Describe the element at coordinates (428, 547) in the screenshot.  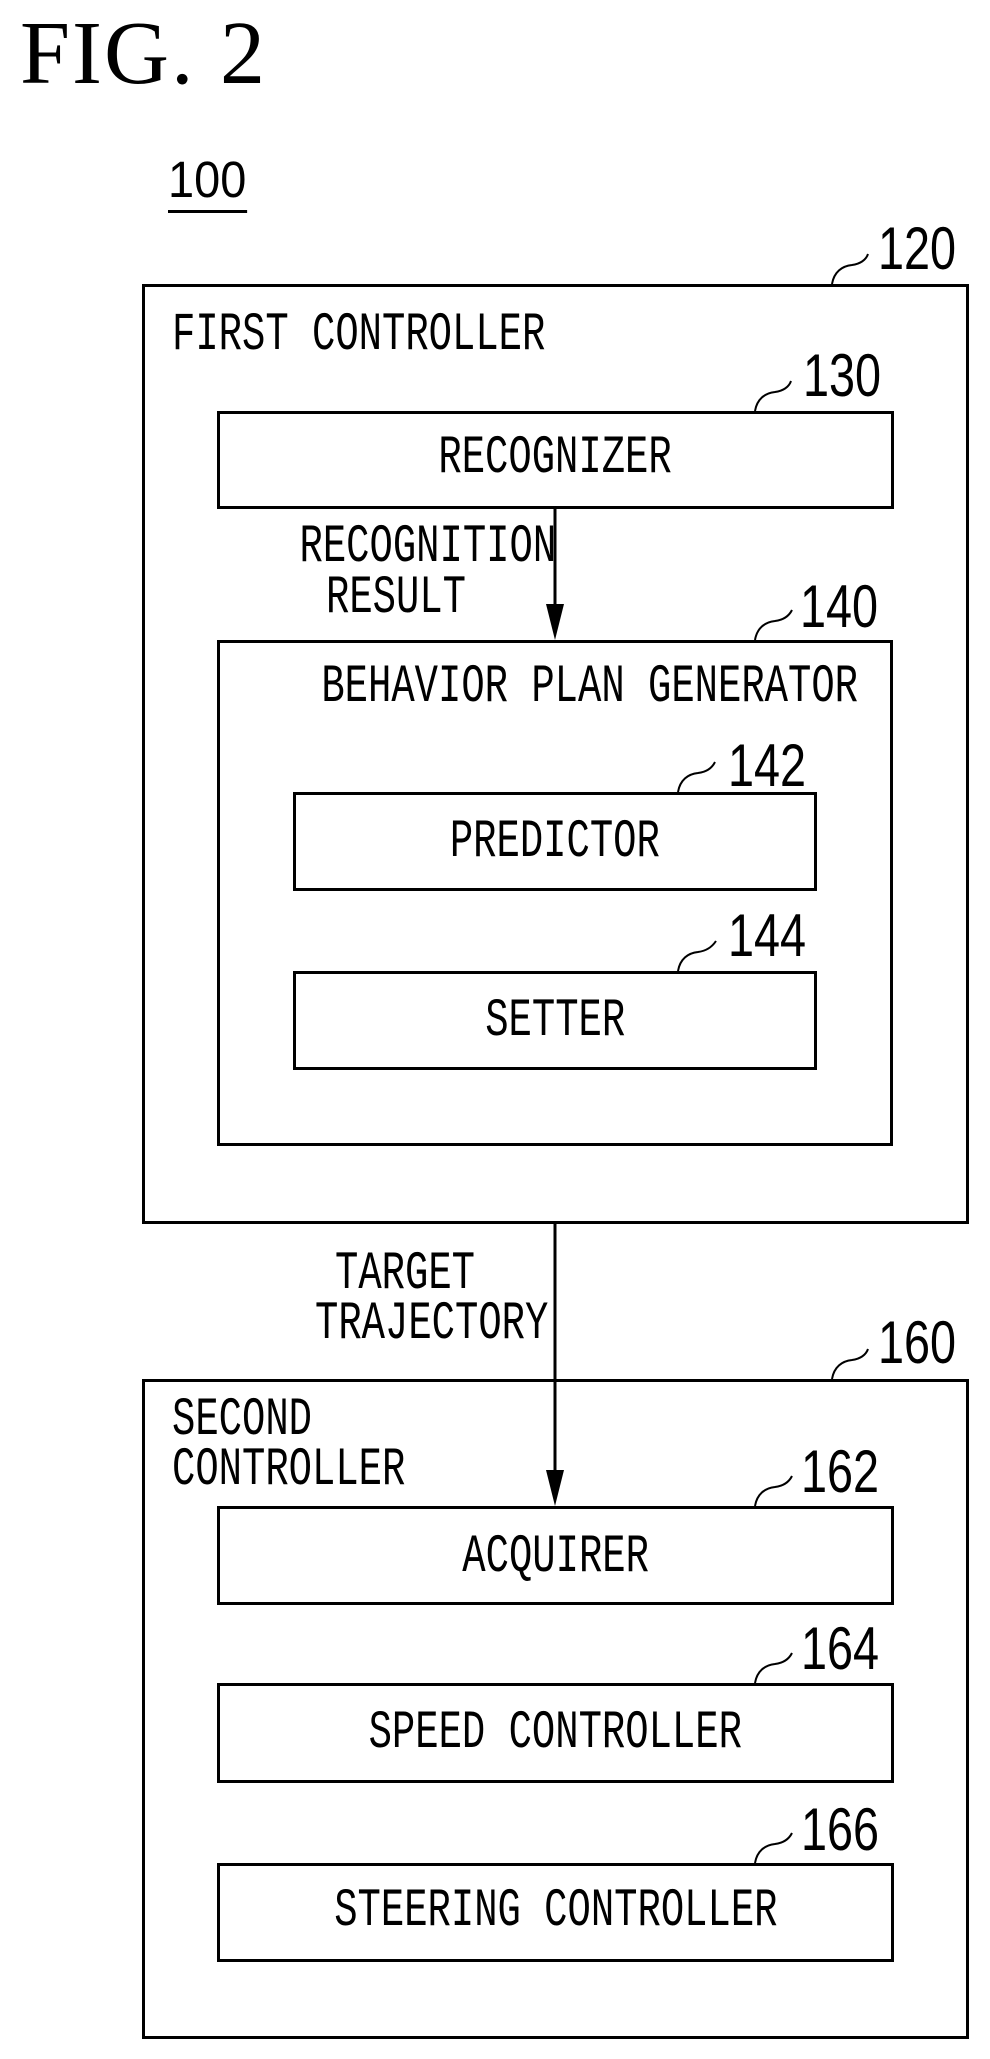
I see `recognition-result-label-line1: RECOGNITION` at that location.